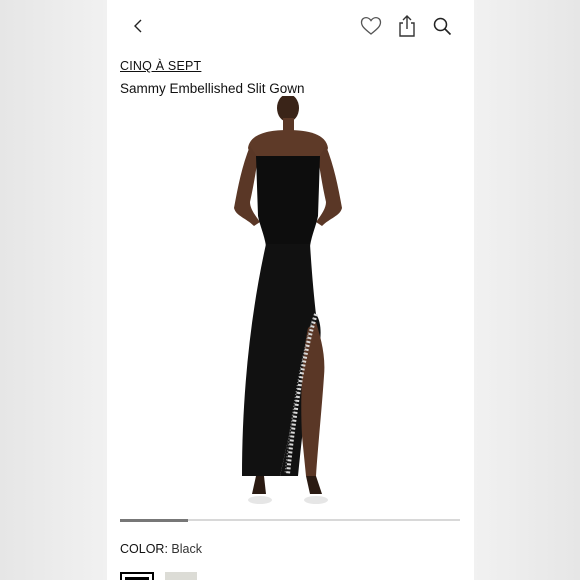  Describe the element at coordinates (186, 549) in the screenshot. I see `selected-color-value: Black` at that location.